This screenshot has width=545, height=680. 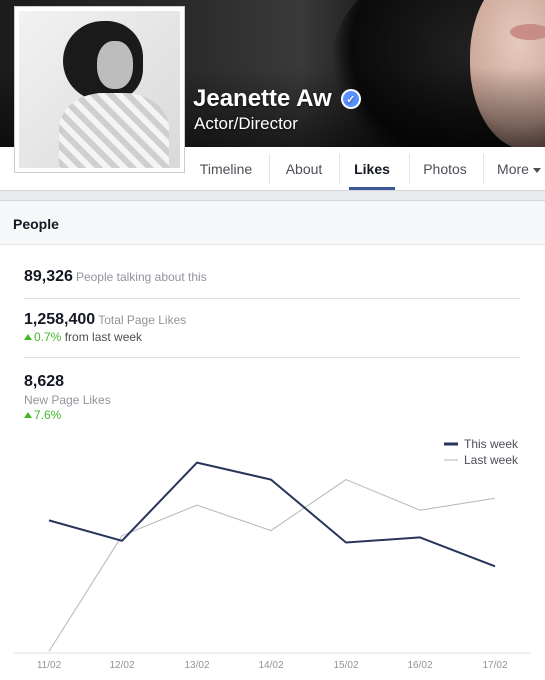 I want to click on chart-legend: This week Last week, so click(x=481, y=452).